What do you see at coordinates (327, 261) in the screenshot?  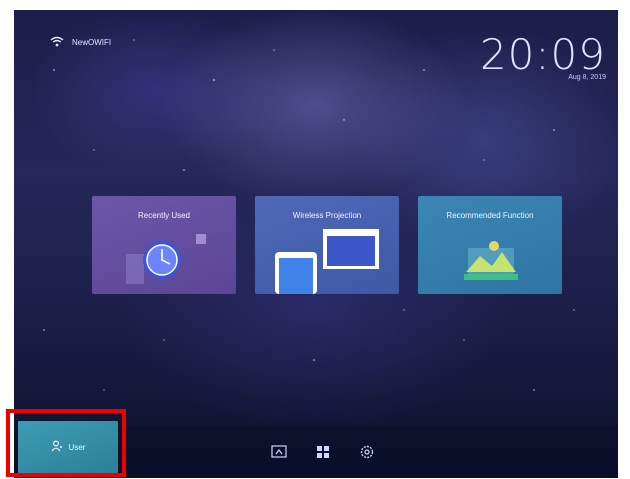 I see `phone-screen-icon` at bounding box center [327, 261].